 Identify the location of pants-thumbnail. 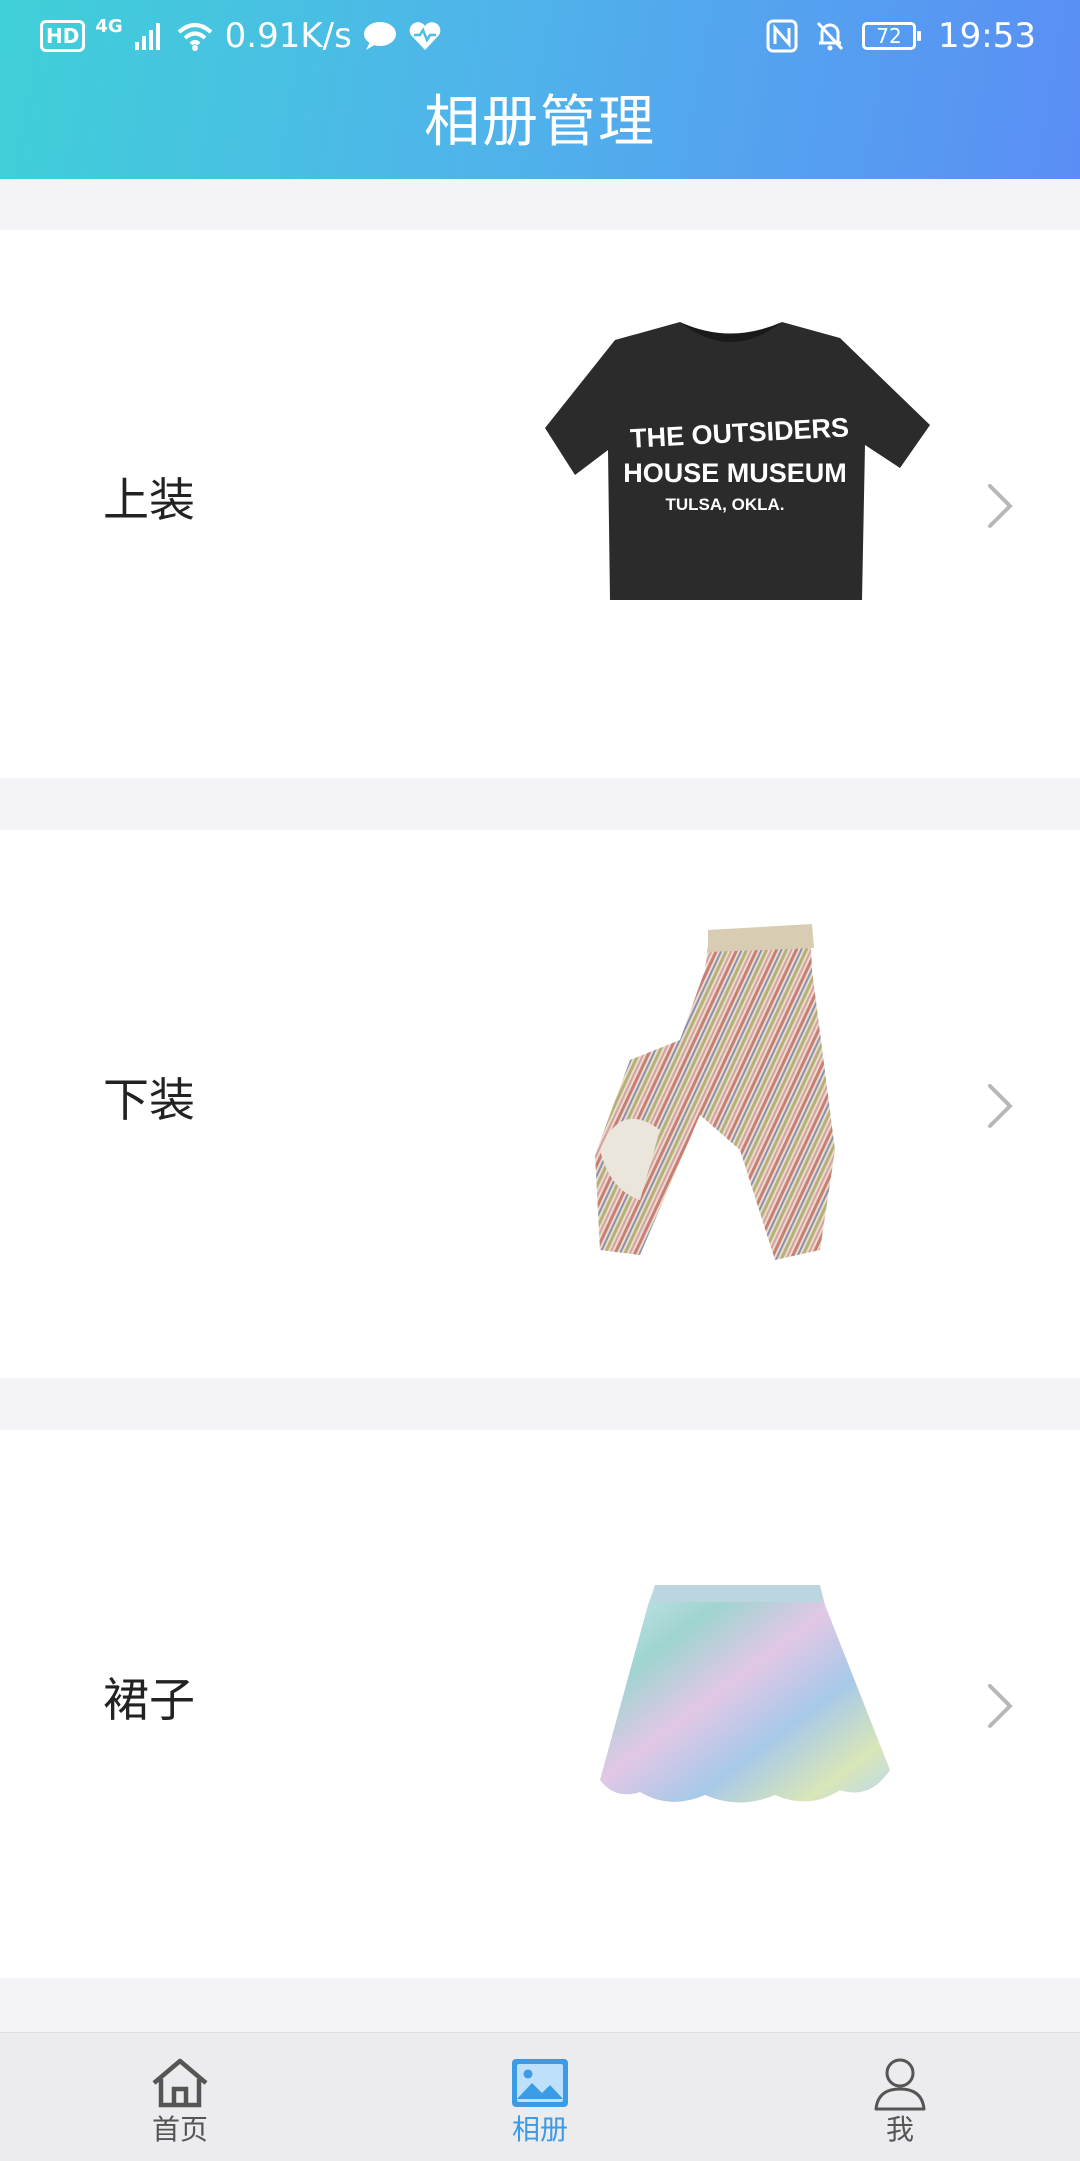
(715, 1092).